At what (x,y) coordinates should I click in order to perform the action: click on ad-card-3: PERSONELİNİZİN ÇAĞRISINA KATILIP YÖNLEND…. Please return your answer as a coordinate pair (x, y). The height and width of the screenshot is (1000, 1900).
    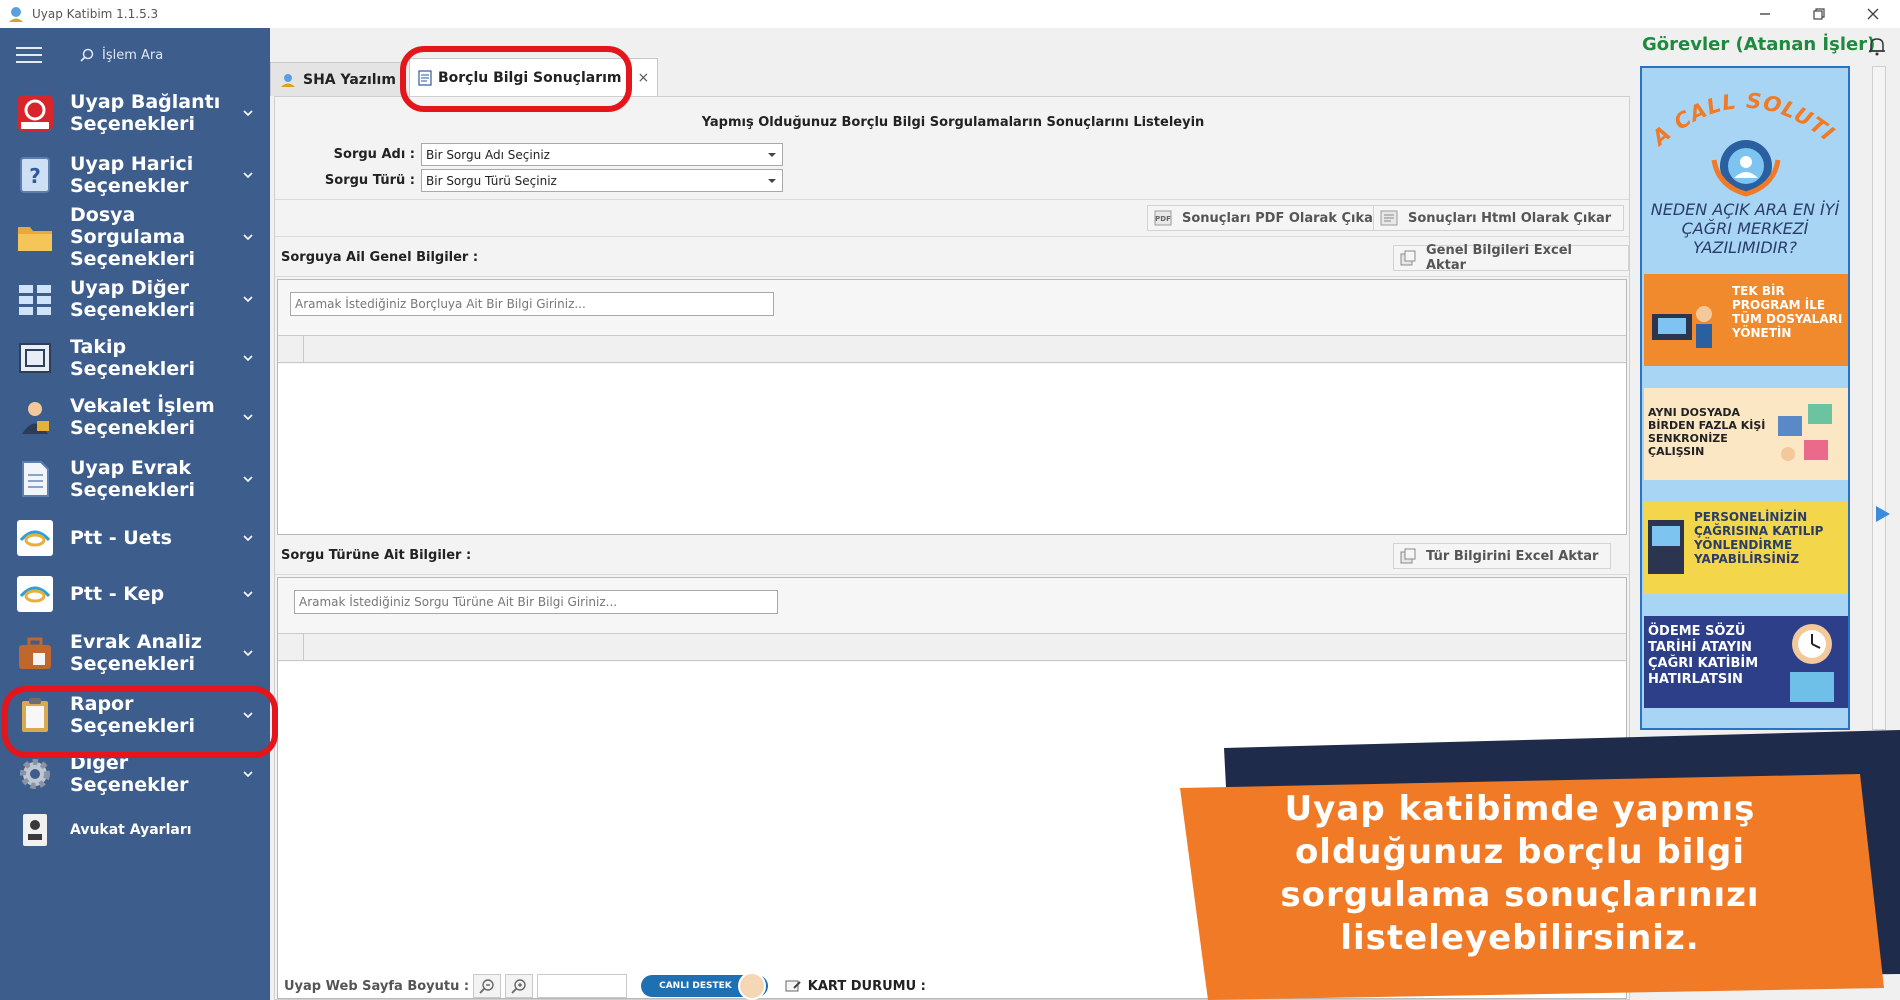
    Looking at the image, I should click on (1746, 548).